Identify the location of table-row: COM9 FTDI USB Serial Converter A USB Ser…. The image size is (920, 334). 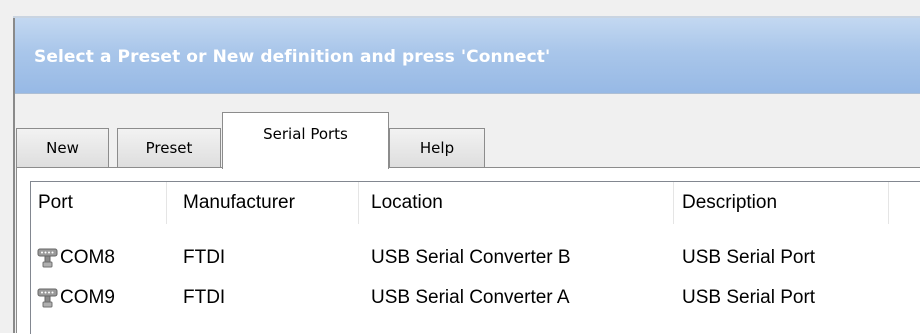
(475, 298).